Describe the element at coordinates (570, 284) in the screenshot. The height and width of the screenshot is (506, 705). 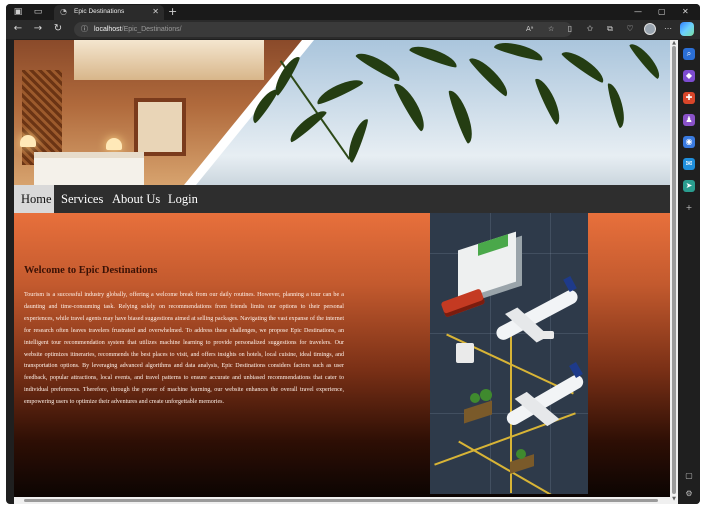
I see `airplane-1-tail` at that location.